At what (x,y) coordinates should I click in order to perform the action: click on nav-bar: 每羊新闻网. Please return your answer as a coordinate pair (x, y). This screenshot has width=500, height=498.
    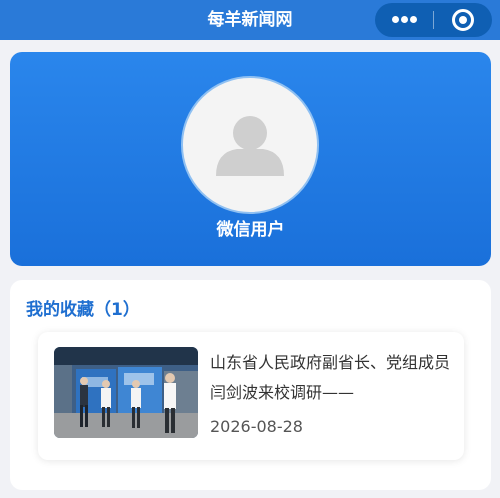
    Looking at the image, I should click on (250, 20).